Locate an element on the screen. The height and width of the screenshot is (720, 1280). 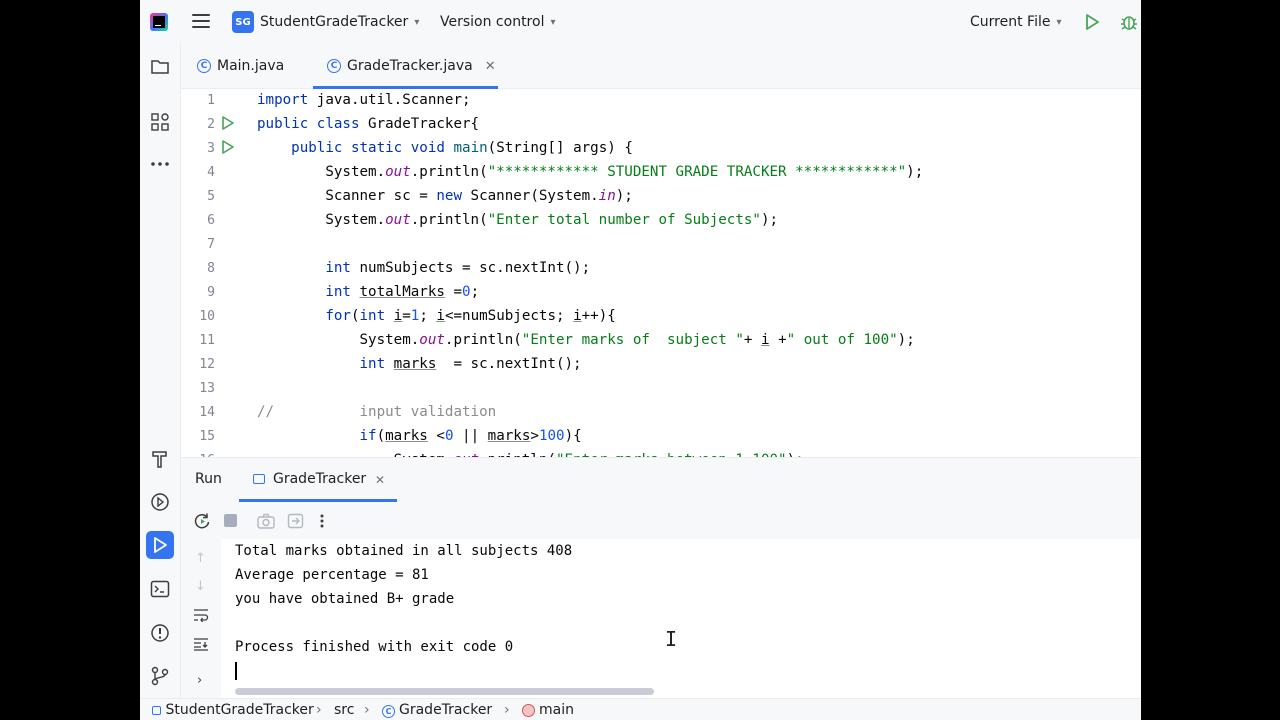
version-control-menu: Version control ▾ is located at coordinates (498, 22).